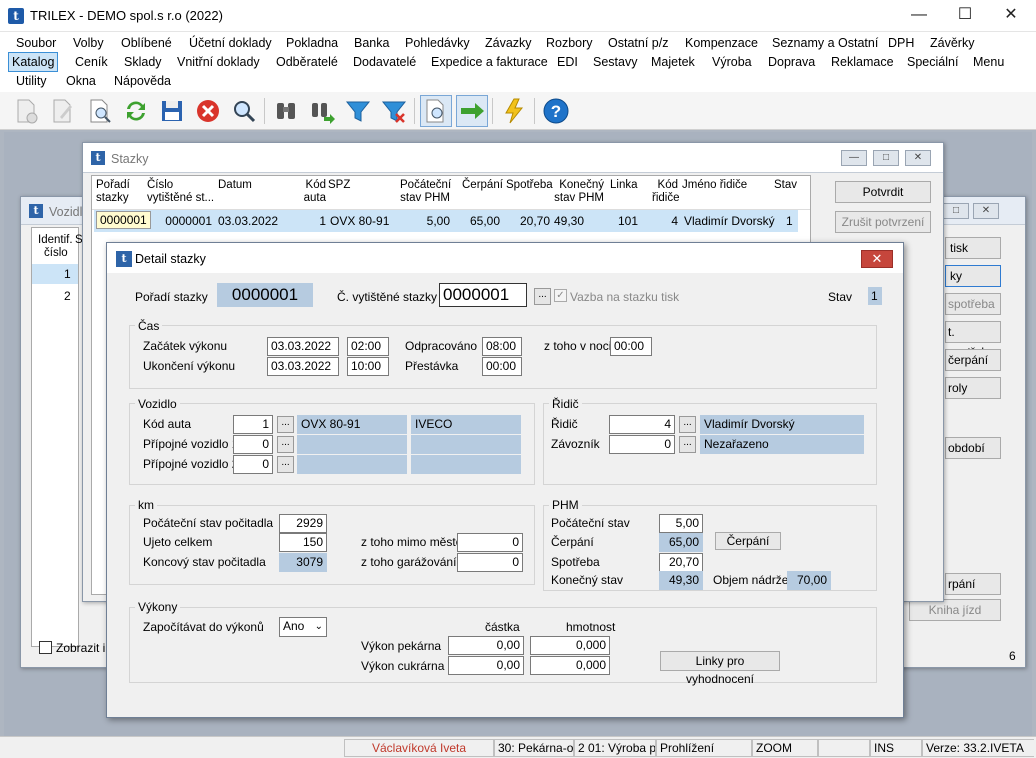 The image size is (1036, 758). What do you see at coordinates (862, 62) in the screenshot?
I see `menu-reklamace: Reklamace` at bounding box center [862, 62].